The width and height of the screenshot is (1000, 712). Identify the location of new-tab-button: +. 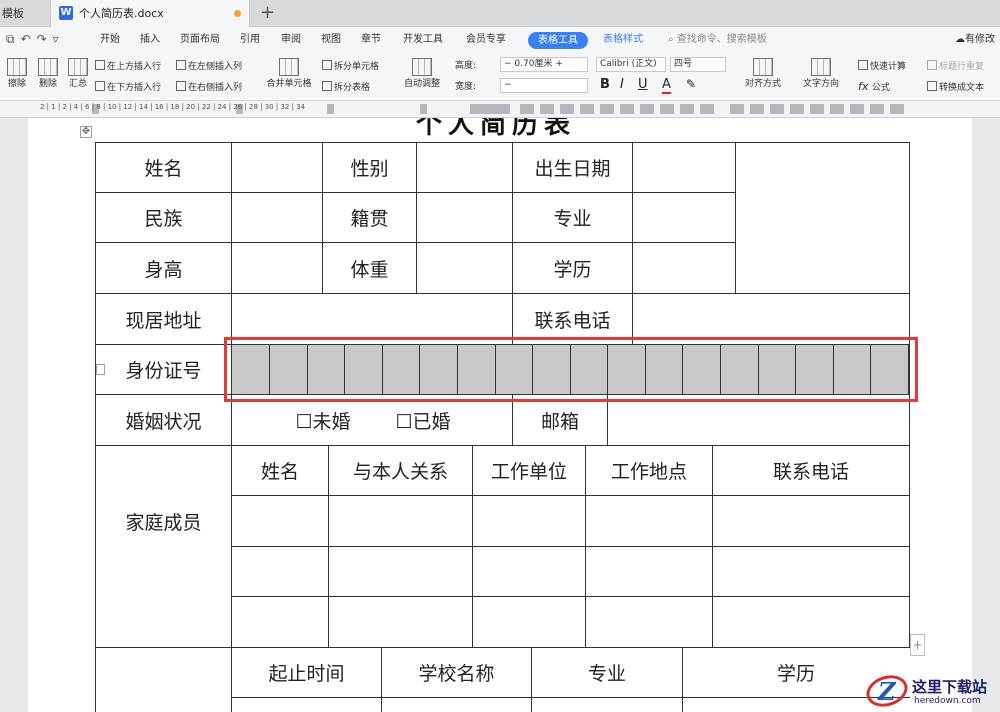
(267, 13).